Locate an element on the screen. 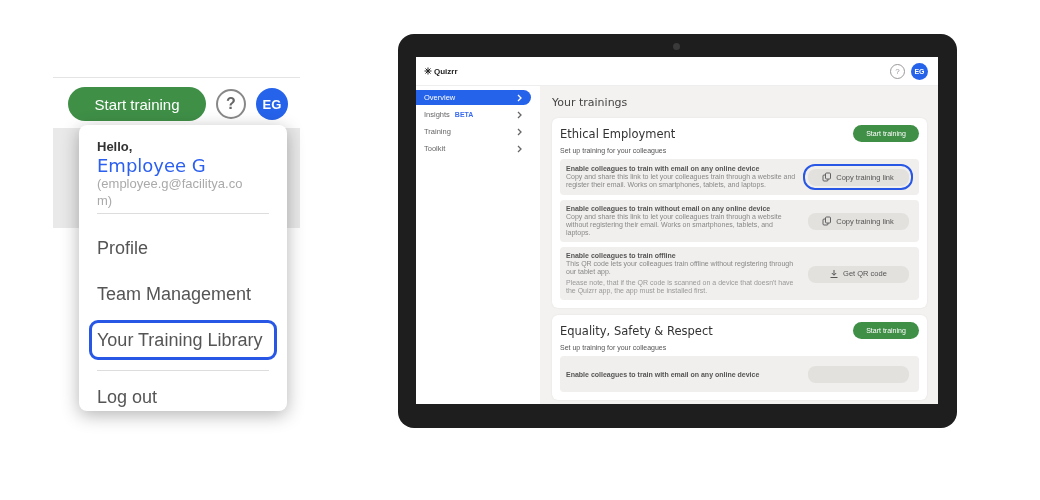 The width and height of the screenshot is (1040, 500). camera-icon is located at coordinates (676, 46).